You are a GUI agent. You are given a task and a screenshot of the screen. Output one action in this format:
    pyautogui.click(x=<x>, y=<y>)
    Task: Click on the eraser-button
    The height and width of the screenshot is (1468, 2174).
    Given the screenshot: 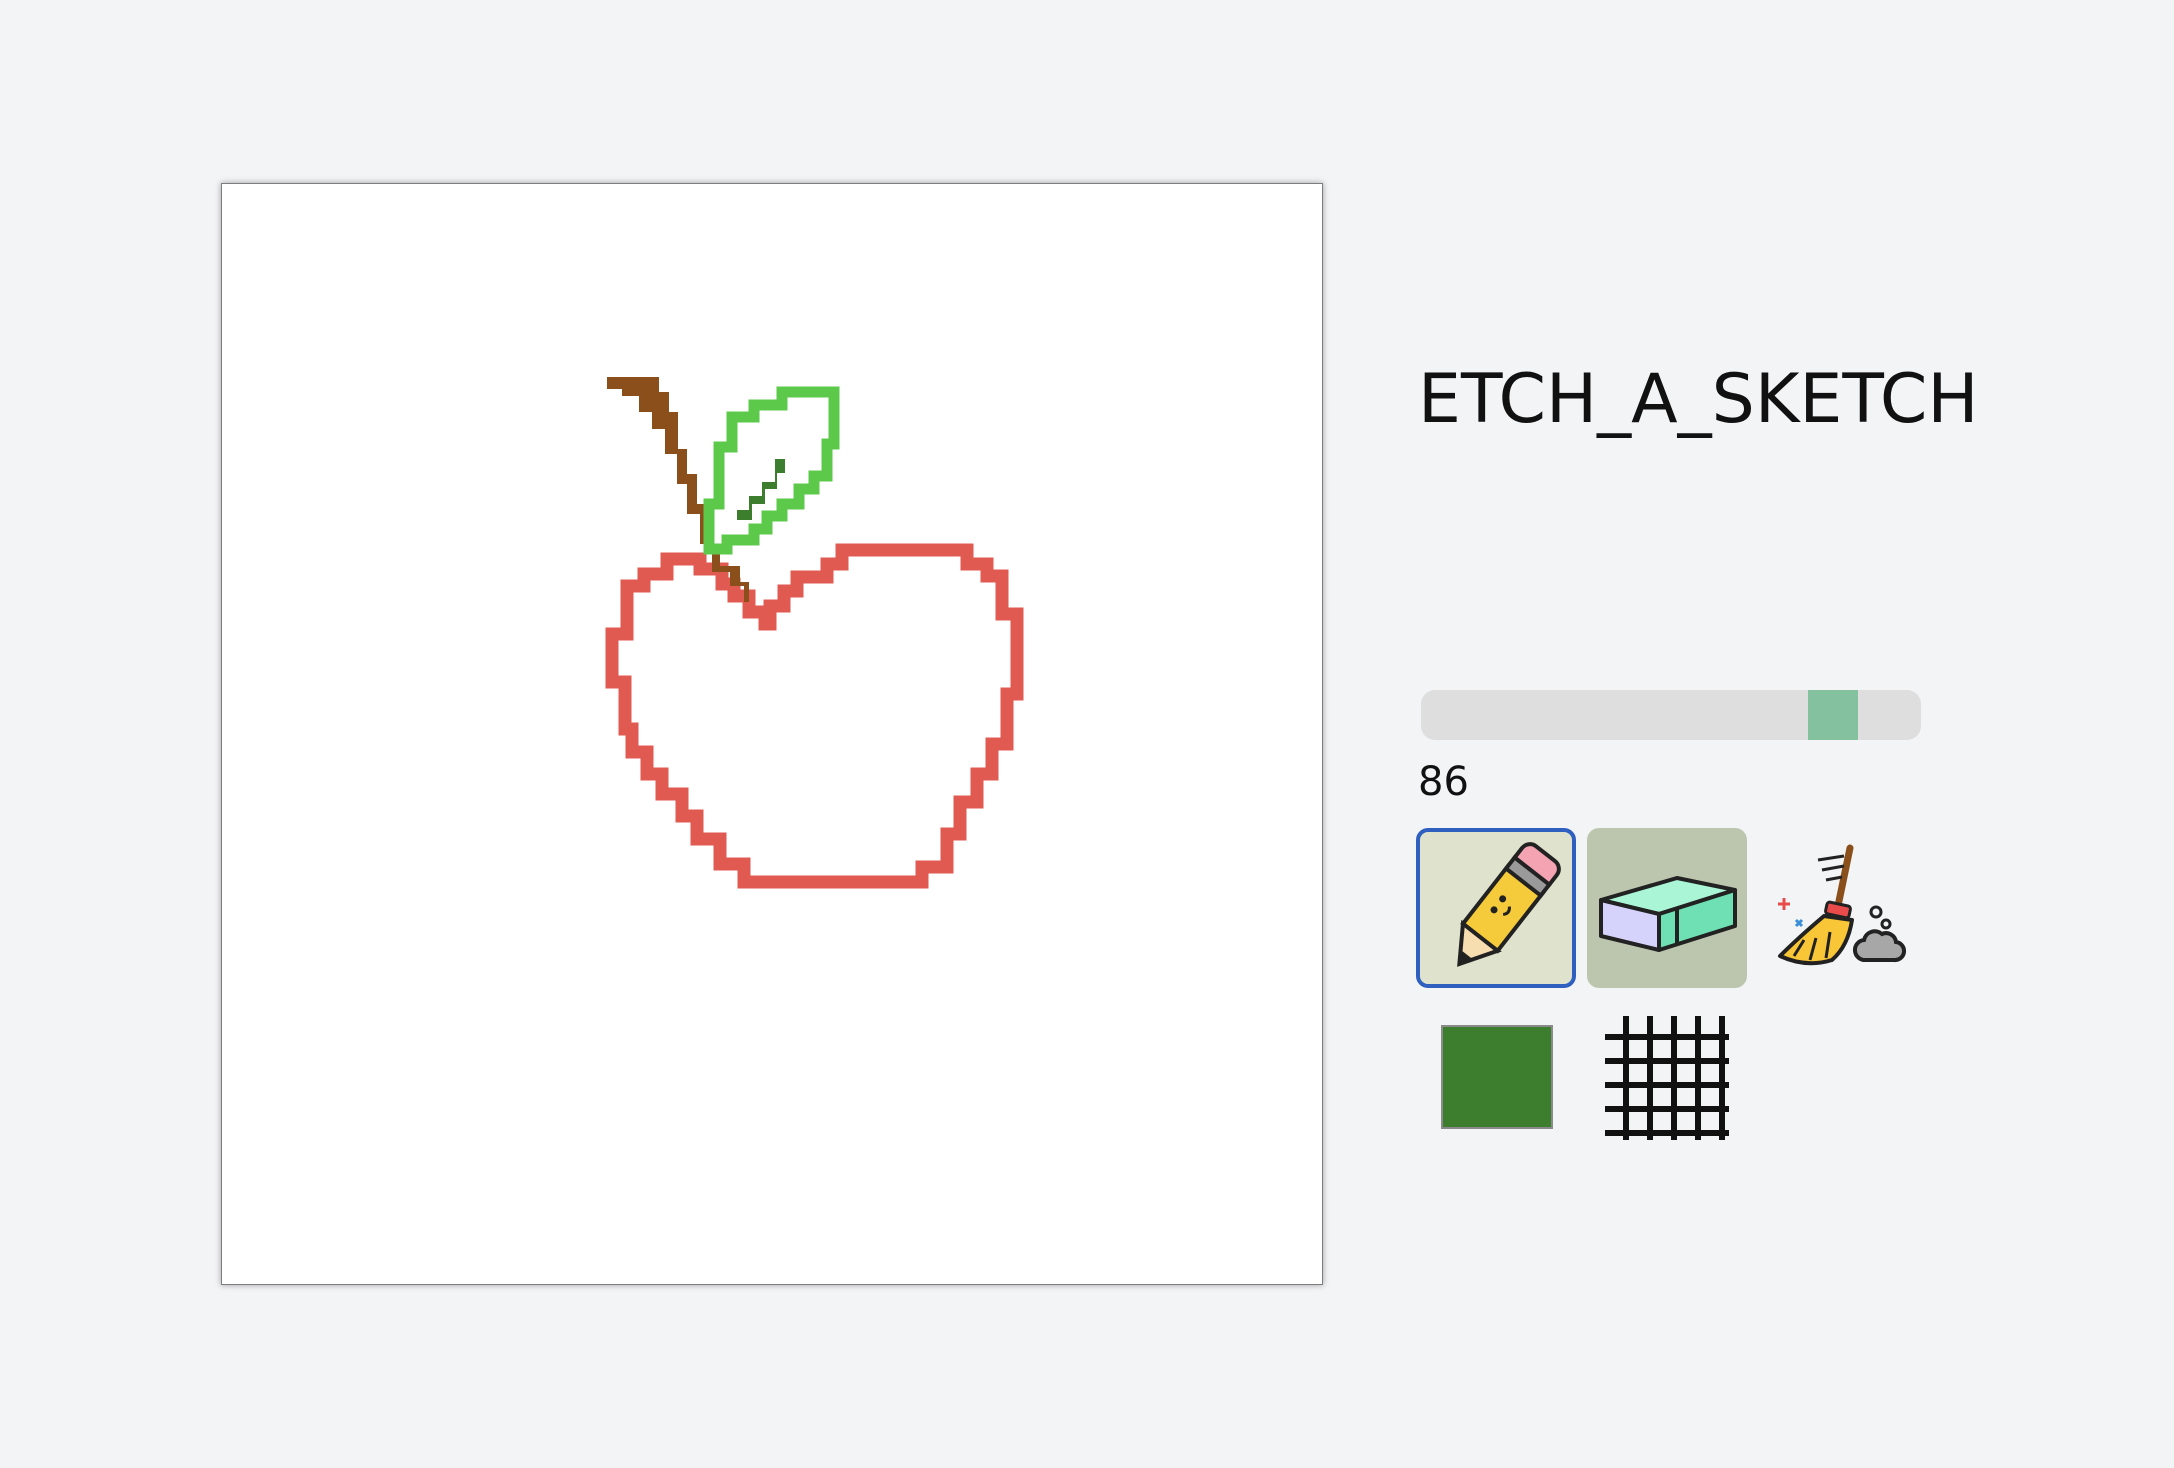 What is the action you would take?
    pyautogui.click(x=1667, y=908)
    